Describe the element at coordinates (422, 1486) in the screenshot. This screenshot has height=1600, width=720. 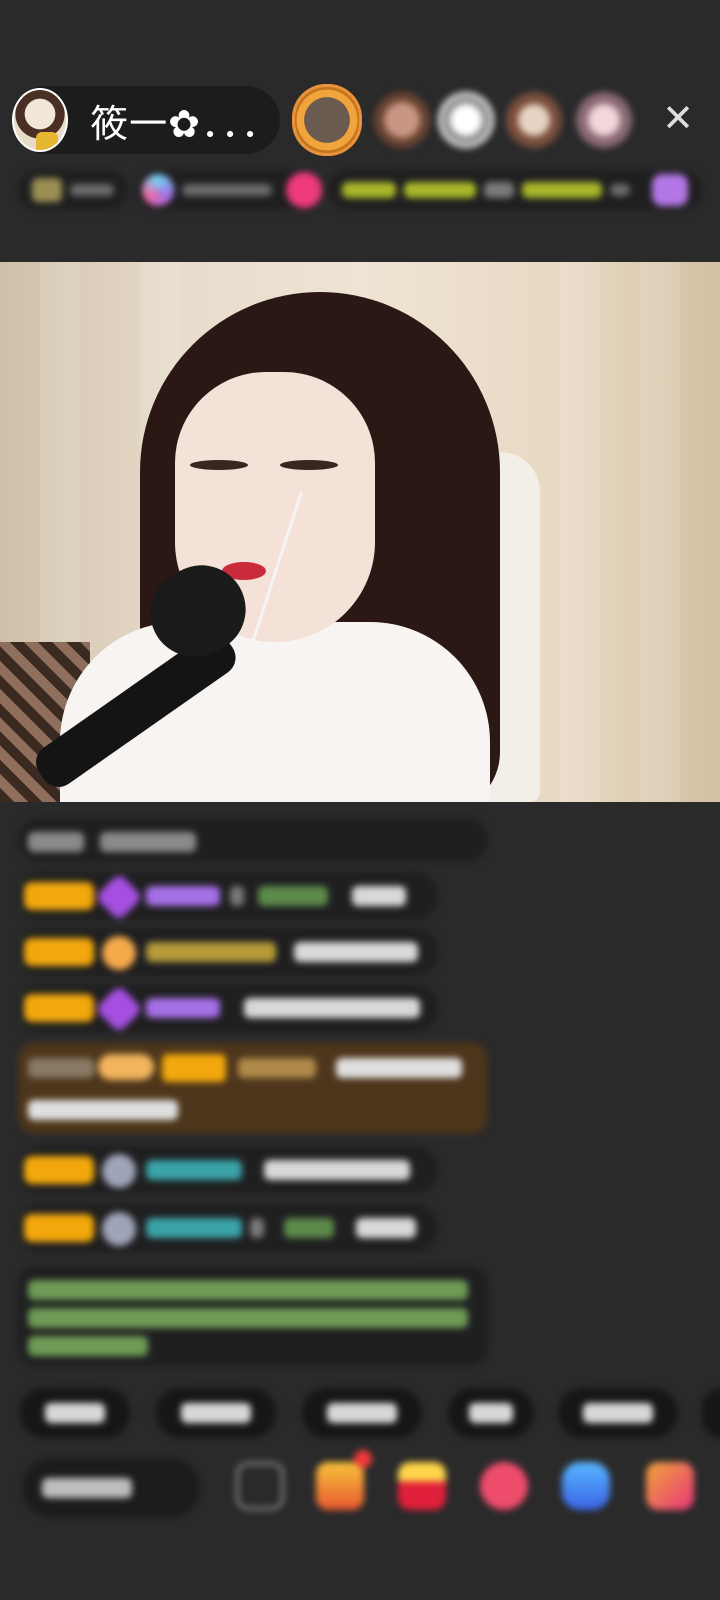
I see `red-envelope-icon` at that location.